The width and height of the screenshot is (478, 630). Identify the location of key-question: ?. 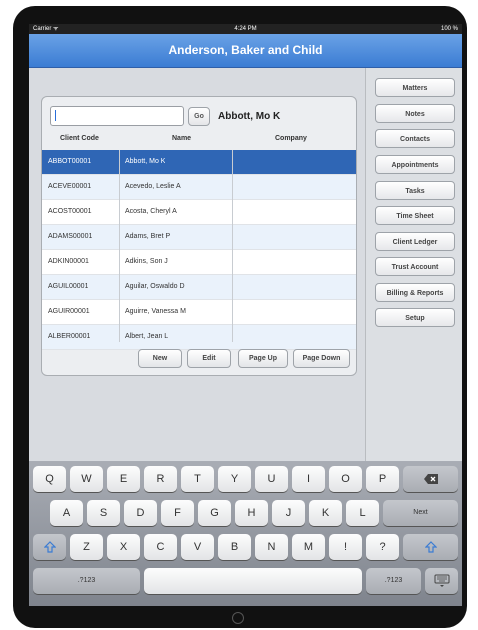
(382, 547).